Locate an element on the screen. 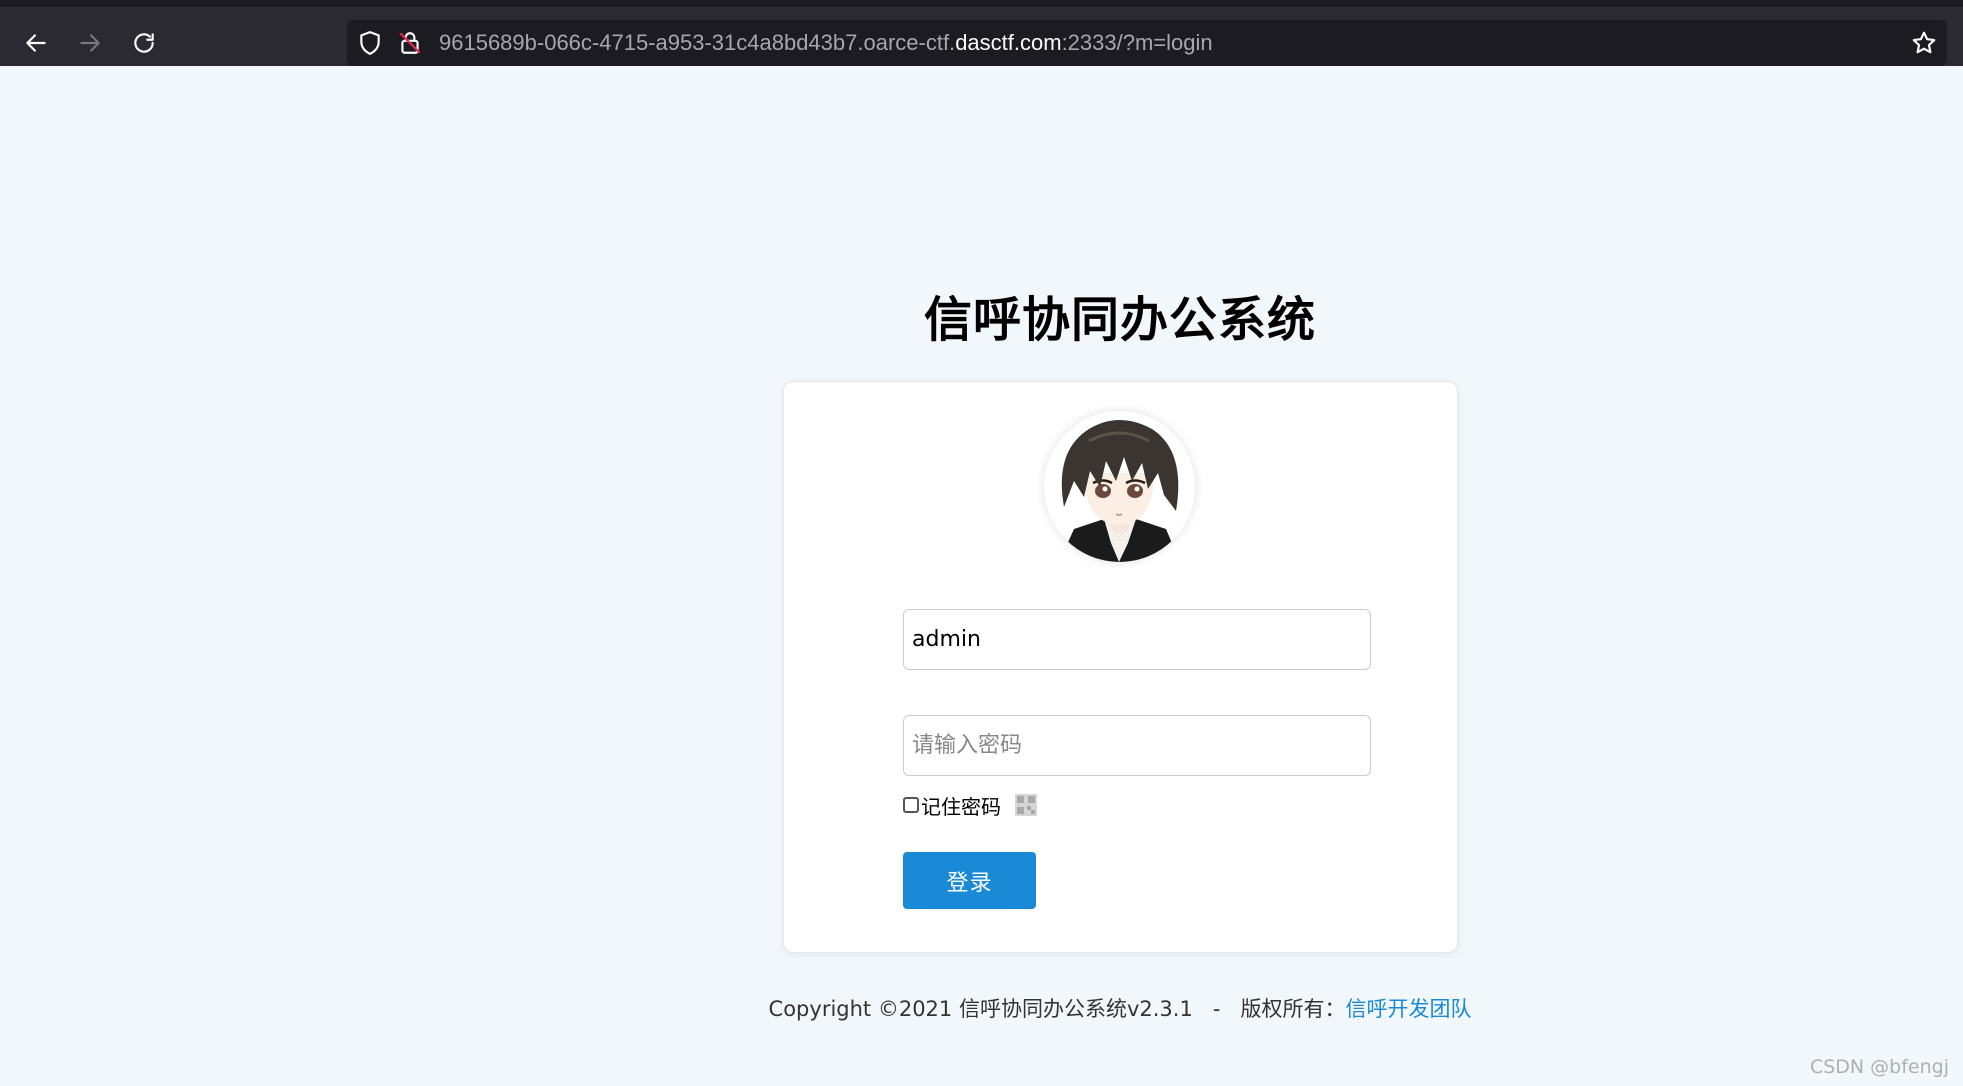 Image resolution: width=1963 pixels, height=1086 pixels. watermark: CSDN @bfengj is located at coordinates (1879, 1067).